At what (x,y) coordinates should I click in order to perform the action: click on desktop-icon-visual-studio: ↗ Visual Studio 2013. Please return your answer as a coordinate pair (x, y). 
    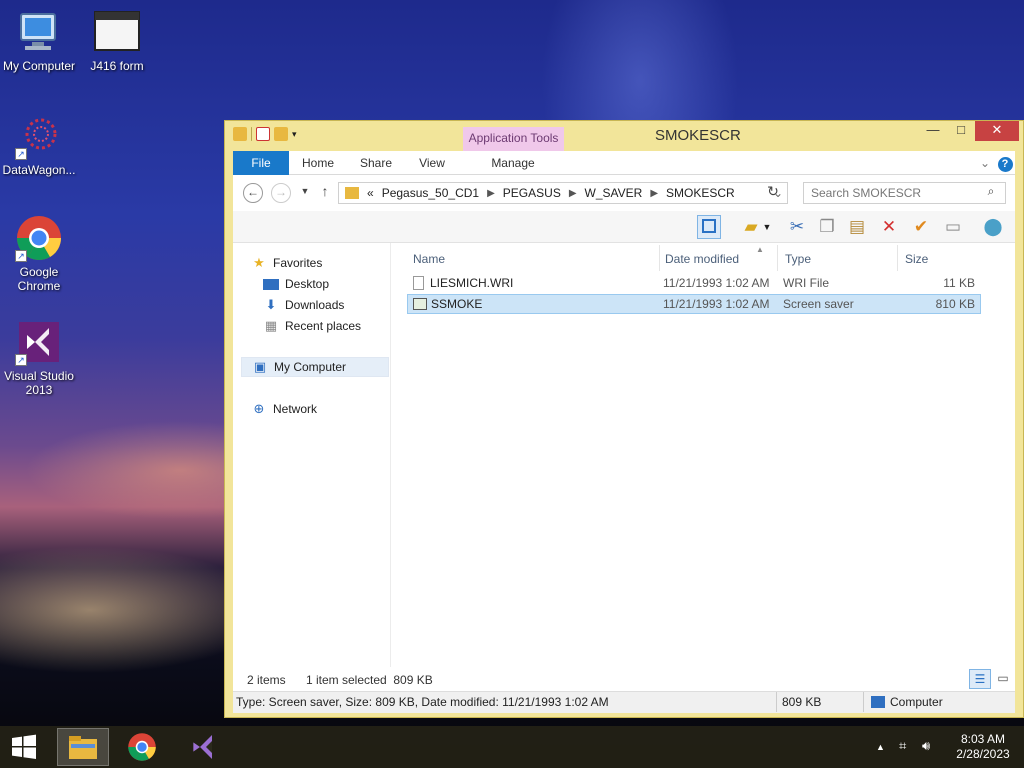
    Looking at the image, I should click on (40, 357).